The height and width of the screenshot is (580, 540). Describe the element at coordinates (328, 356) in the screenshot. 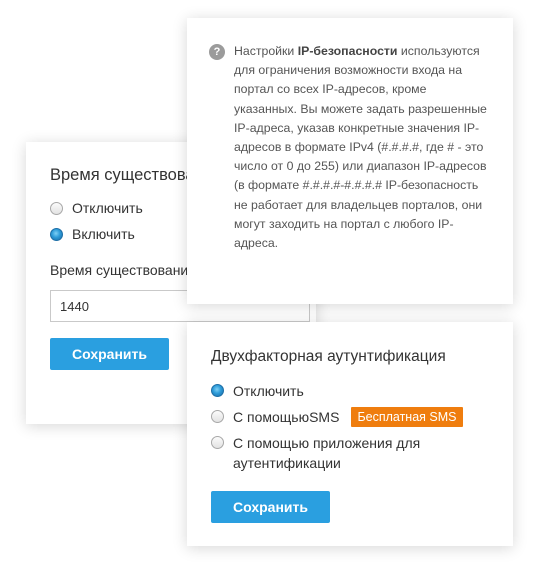

I see `two-factor-title: Двухфакторная аутунтификация` at that location.